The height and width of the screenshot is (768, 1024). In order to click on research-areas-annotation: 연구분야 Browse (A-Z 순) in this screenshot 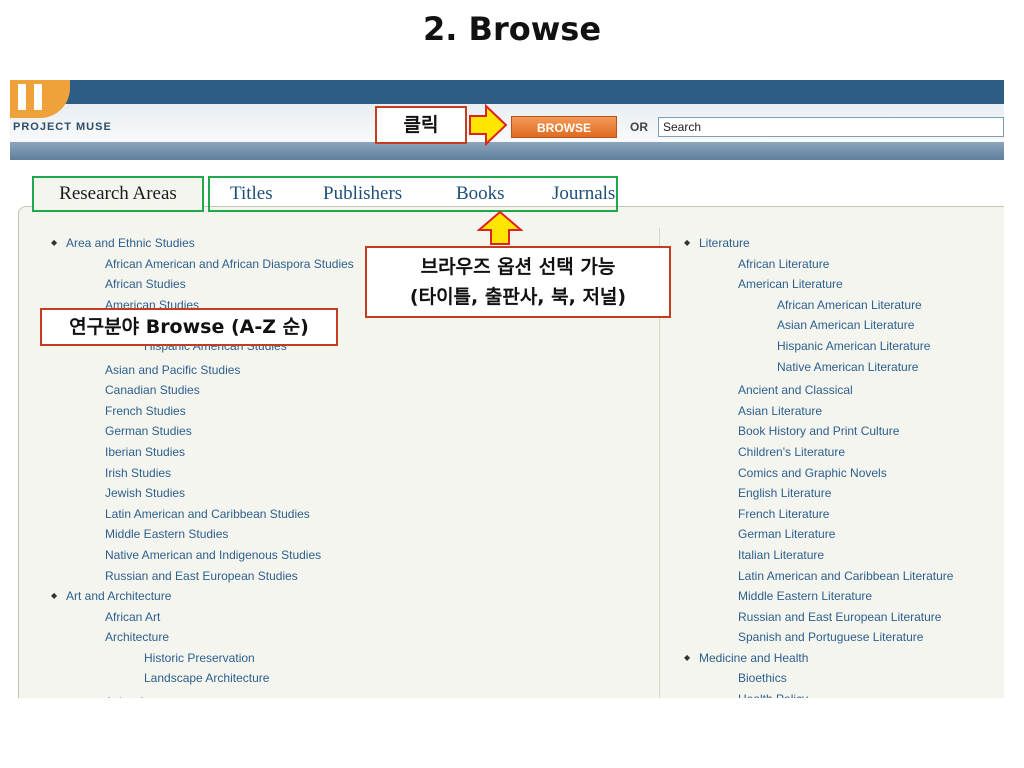, I will do `click(189, 327)`.